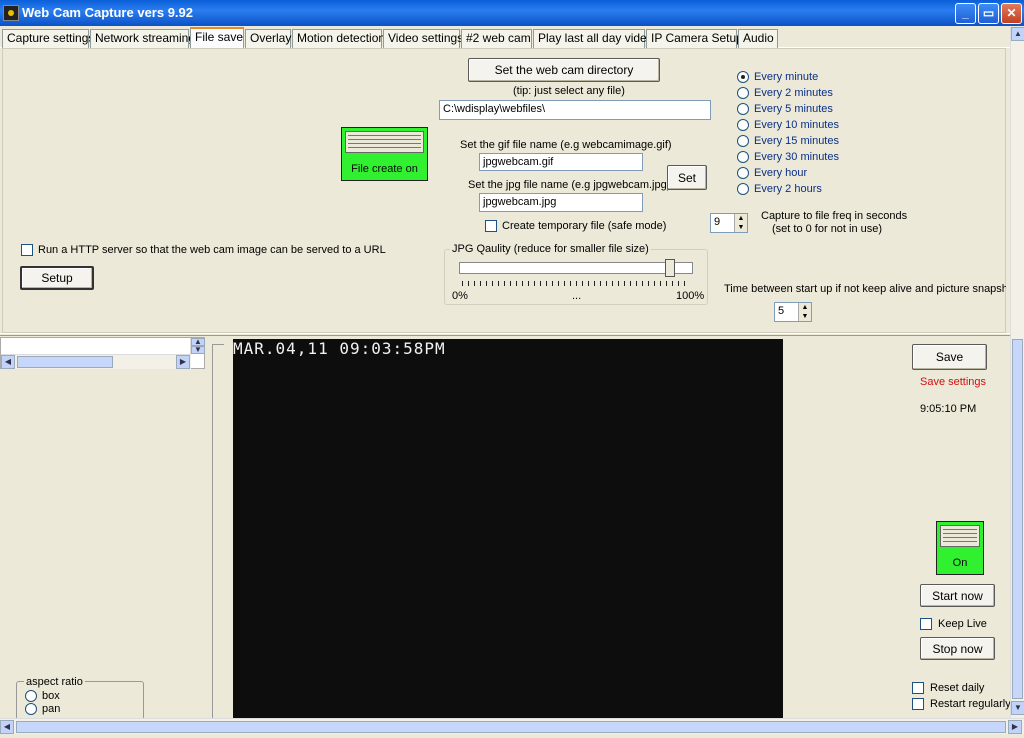 The width and height of the screenshot is (1024, 738). What do you see at coordinates (960, 548) in the screenshot?
I see `capture-on-indicator: On` at bounding box center [960, 548].